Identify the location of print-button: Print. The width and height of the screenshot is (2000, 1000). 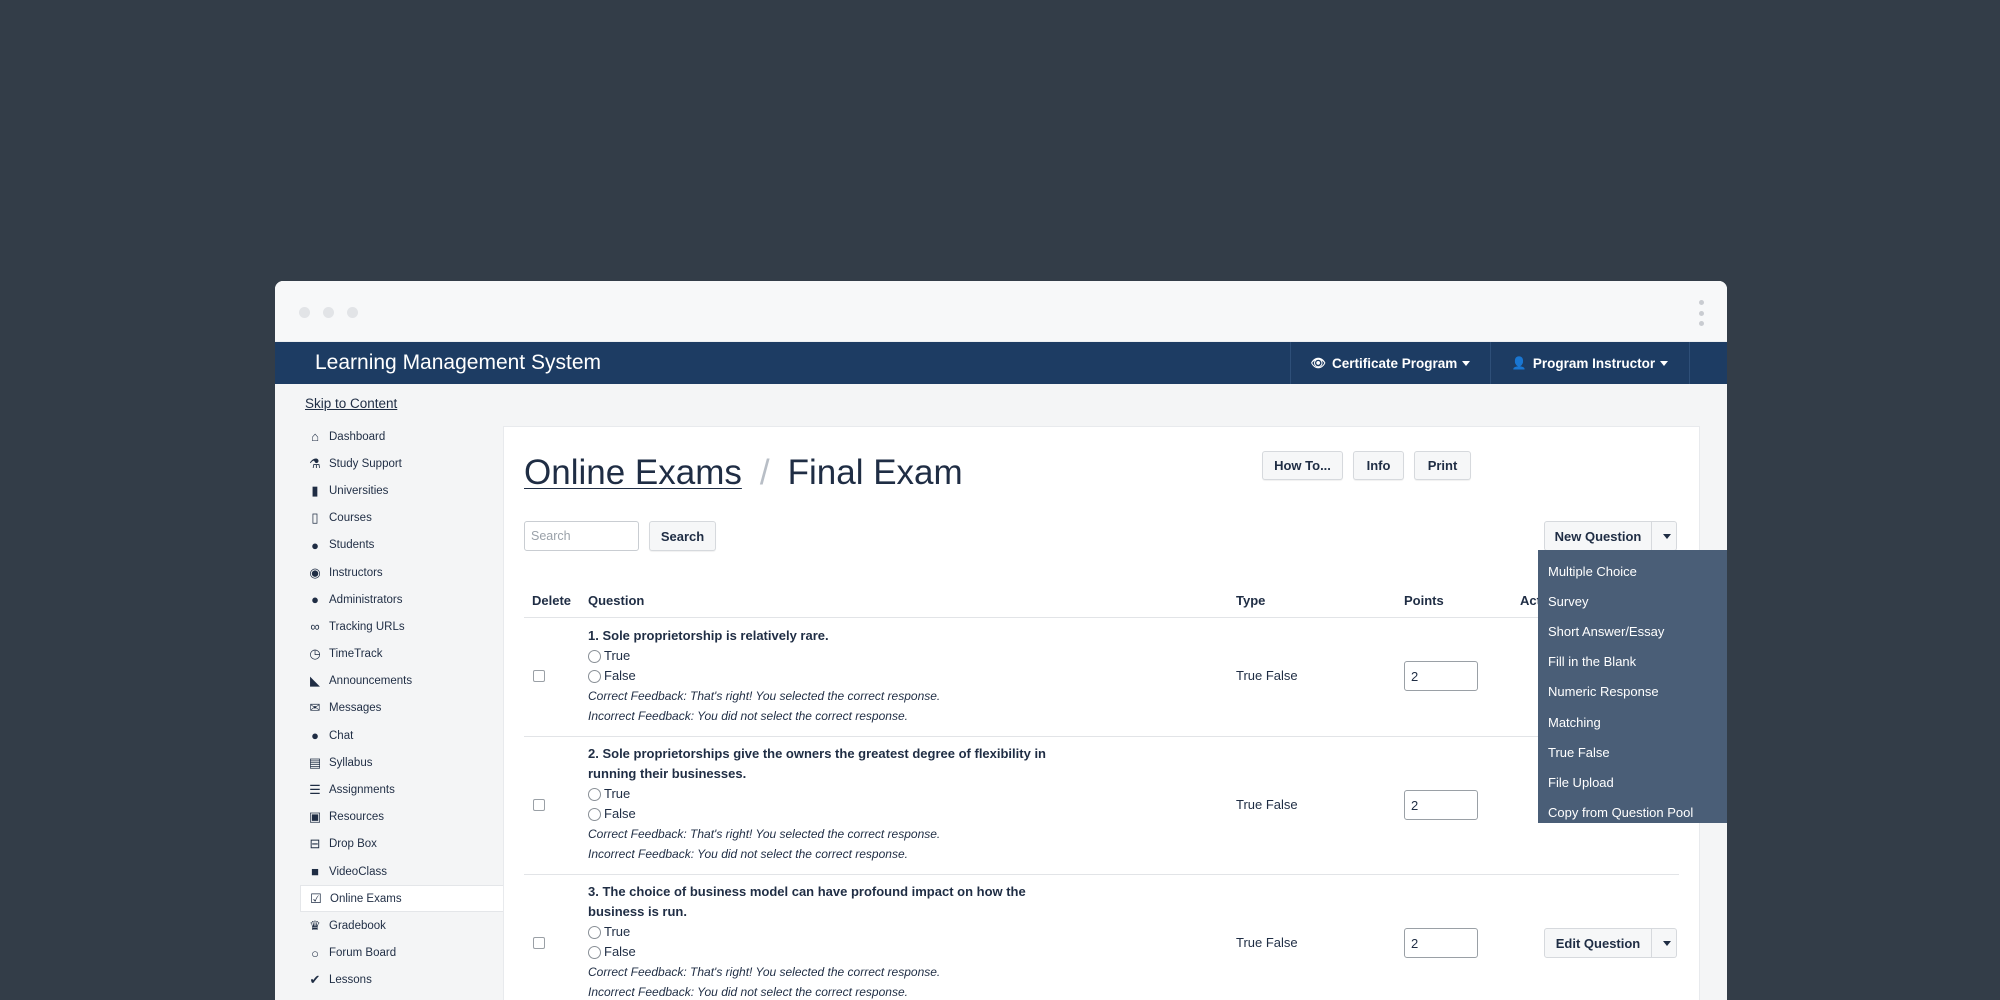
(1442, 465).